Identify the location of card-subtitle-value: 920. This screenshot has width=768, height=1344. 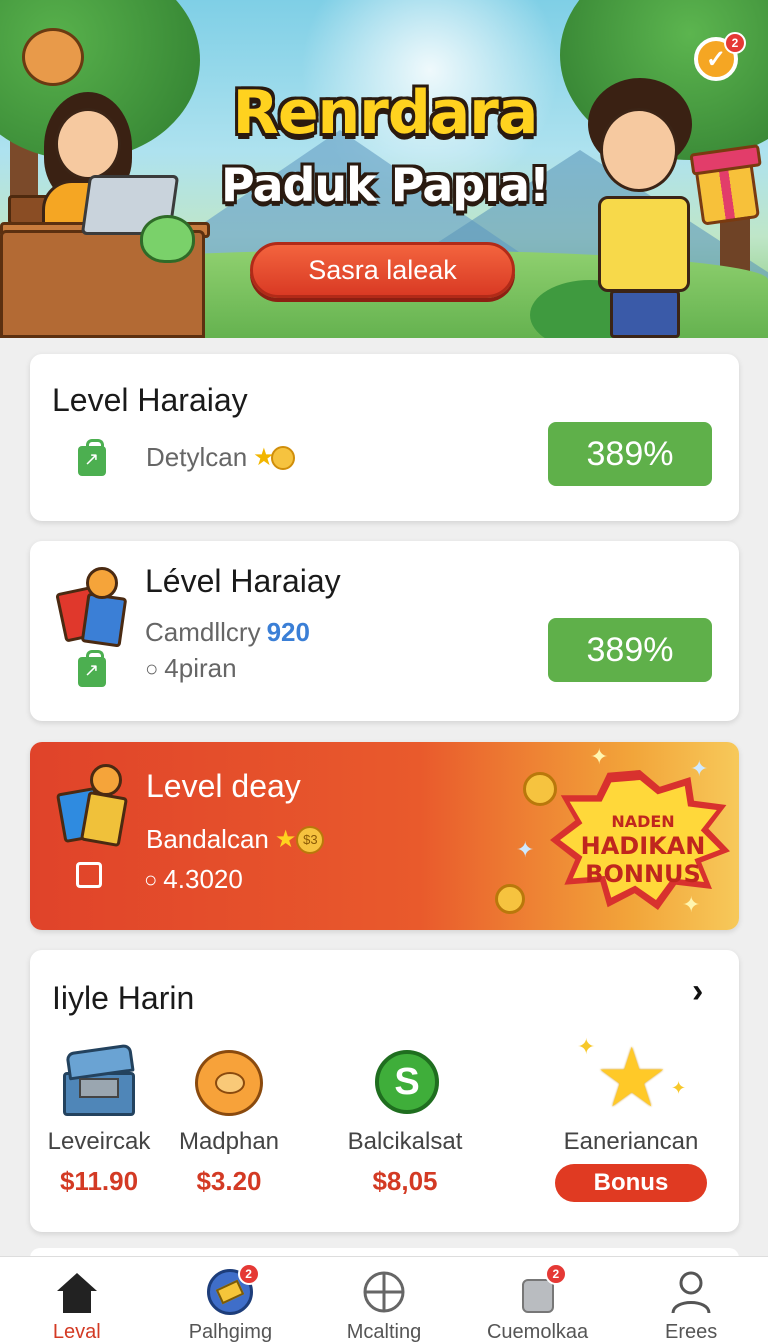
(288, 632).